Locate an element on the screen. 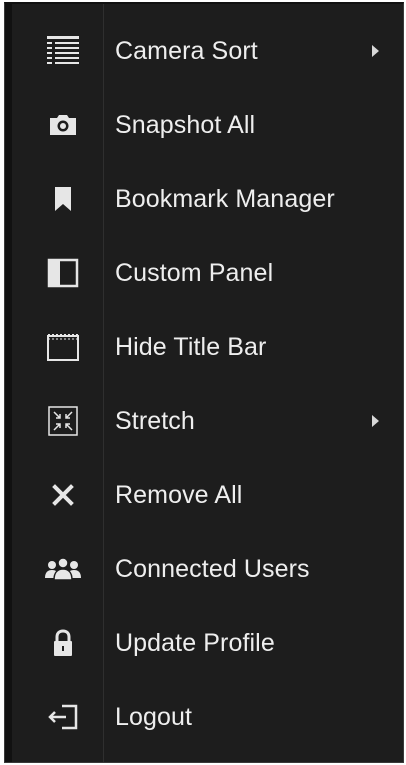  close-icon is located at coordinates (63, 495).